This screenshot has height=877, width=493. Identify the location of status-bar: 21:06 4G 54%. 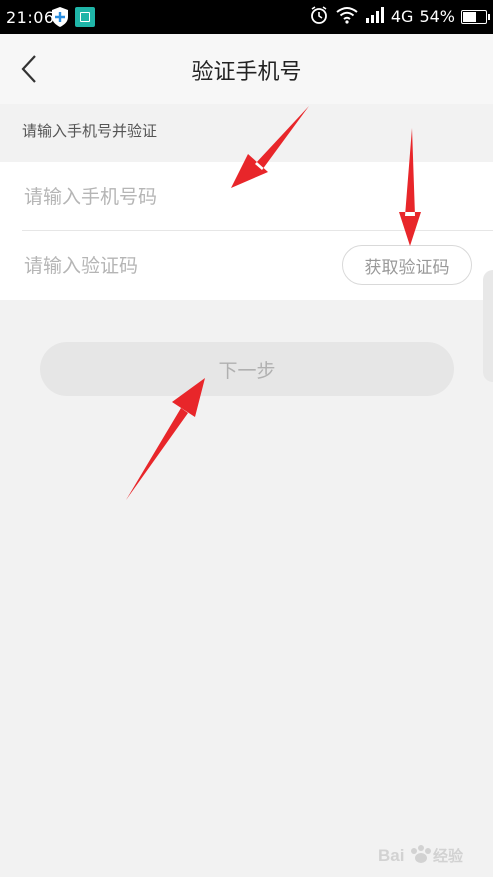
(246, 17).